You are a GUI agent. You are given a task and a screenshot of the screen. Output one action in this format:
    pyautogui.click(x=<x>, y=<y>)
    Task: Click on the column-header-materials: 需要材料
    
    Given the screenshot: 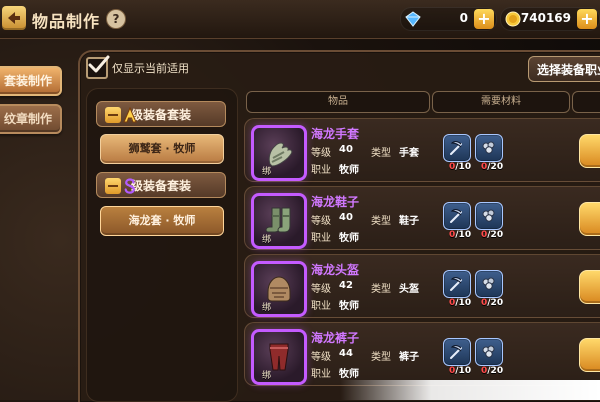 What is the action you would take?
    pyautogui.click(x=501, y=102)
    